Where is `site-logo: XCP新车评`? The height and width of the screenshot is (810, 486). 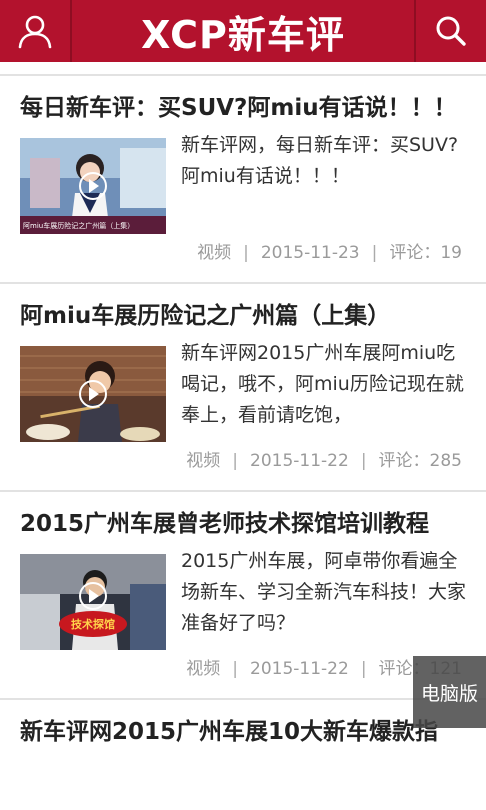 site-logo: XCP新车评 is located at coordinates (243, 31).